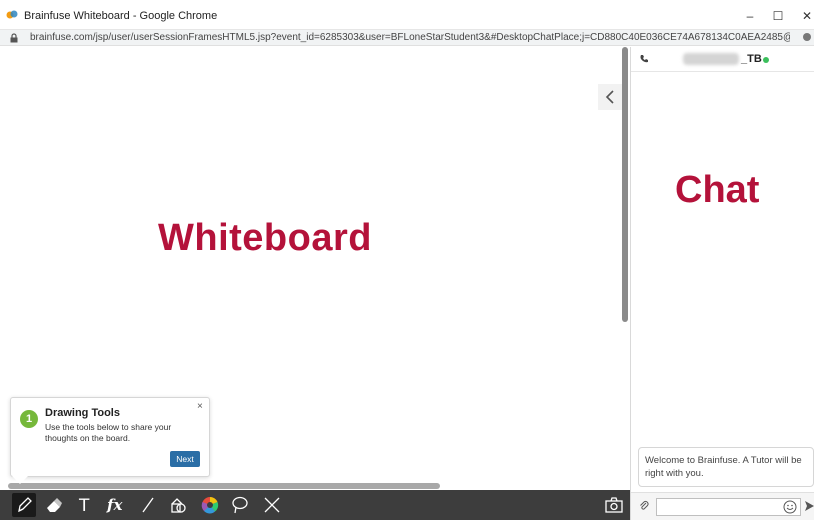 This screenshot has width=814, height=520. I want to click on drawing-toolbar: T fx, so click(315, 505).